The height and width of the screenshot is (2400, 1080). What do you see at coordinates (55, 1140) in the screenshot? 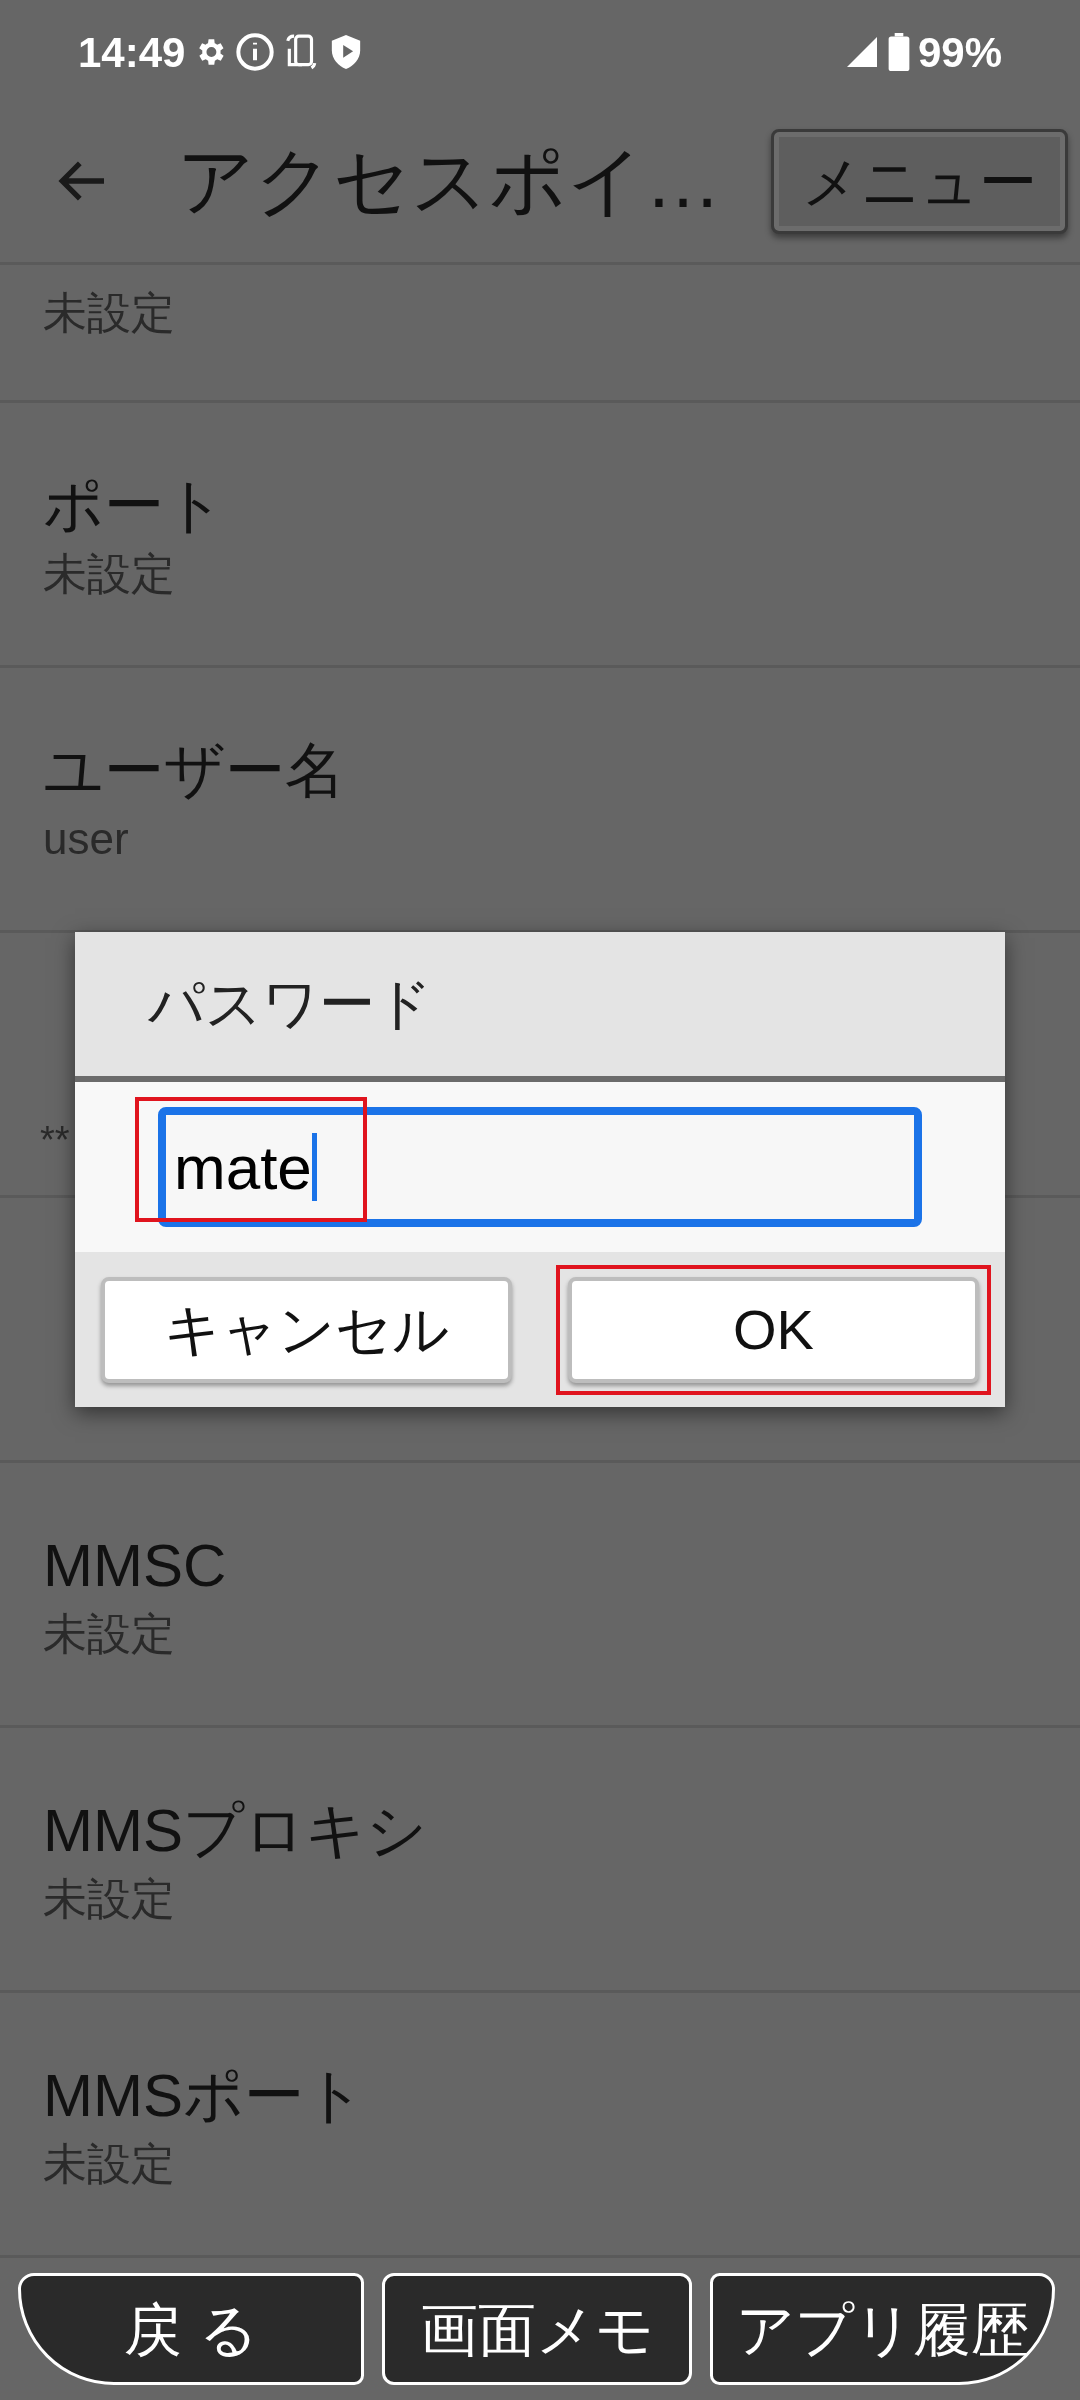
I see `setting-value: **` at bounding box center [55, 1140].